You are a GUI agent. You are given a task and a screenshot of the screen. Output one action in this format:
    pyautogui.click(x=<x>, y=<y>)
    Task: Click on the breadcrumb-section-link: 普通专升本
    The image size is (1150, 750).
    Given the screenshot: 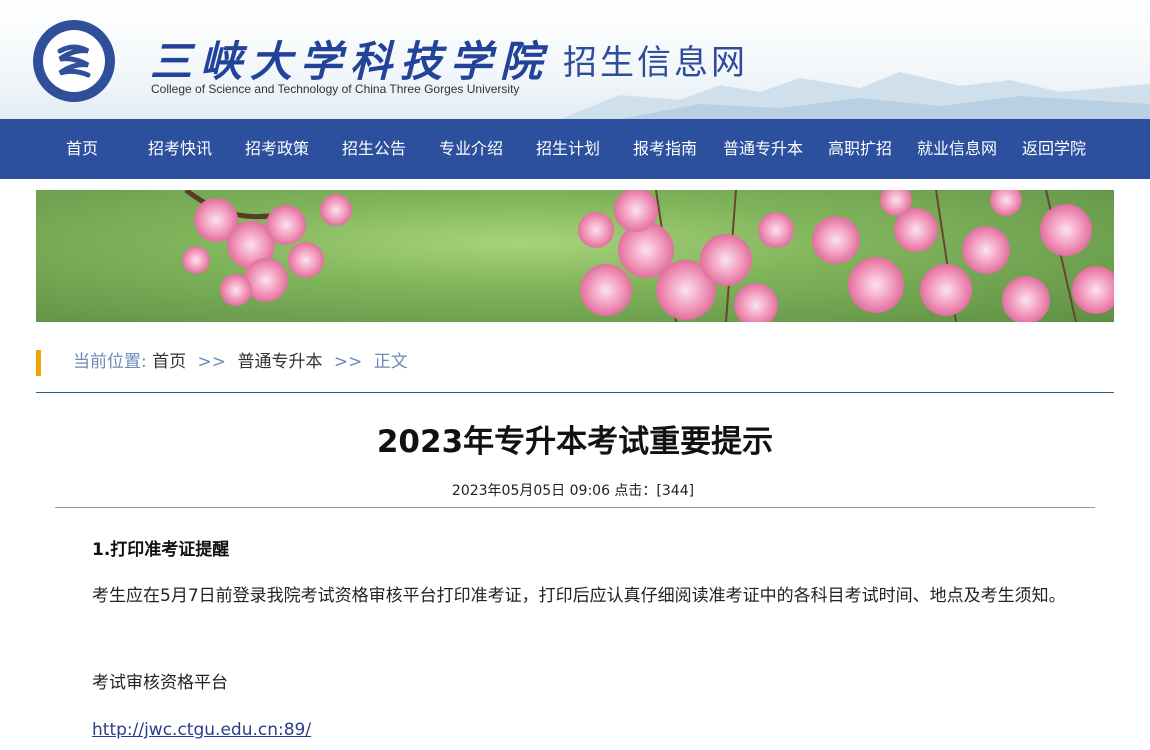 What is the action you would take?
    pyautogui.click(x=279, y=362)
    